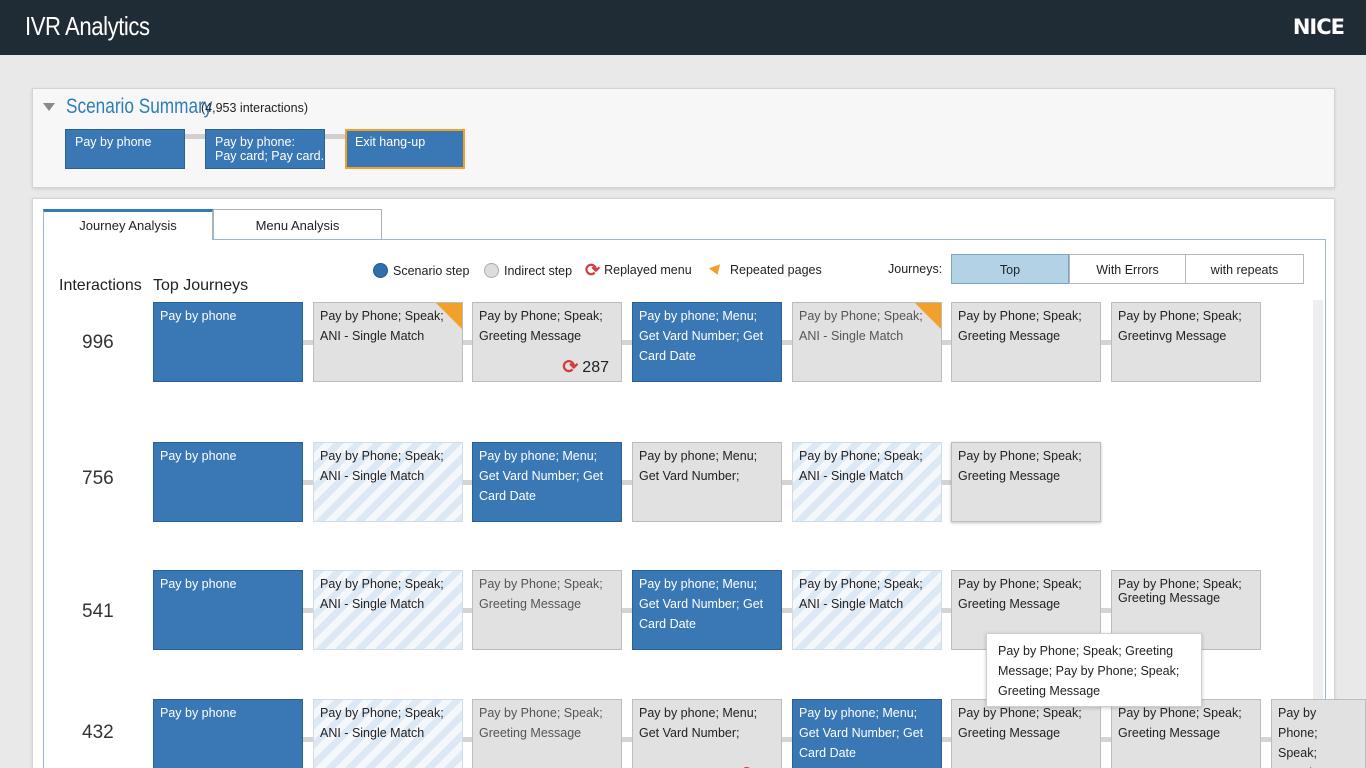 Image resolution: width=1366 pixels, height=768 pixels. I want to click on summary-step-label: Pay by phone, so click(113, 142).